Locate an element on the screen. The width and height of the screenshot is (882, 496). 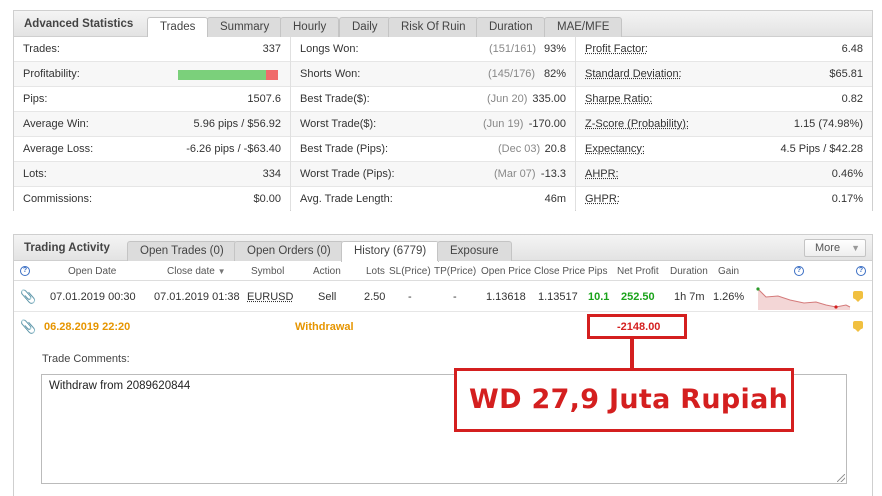
column-header-duration: Duration is located at coordinates (689, 271).